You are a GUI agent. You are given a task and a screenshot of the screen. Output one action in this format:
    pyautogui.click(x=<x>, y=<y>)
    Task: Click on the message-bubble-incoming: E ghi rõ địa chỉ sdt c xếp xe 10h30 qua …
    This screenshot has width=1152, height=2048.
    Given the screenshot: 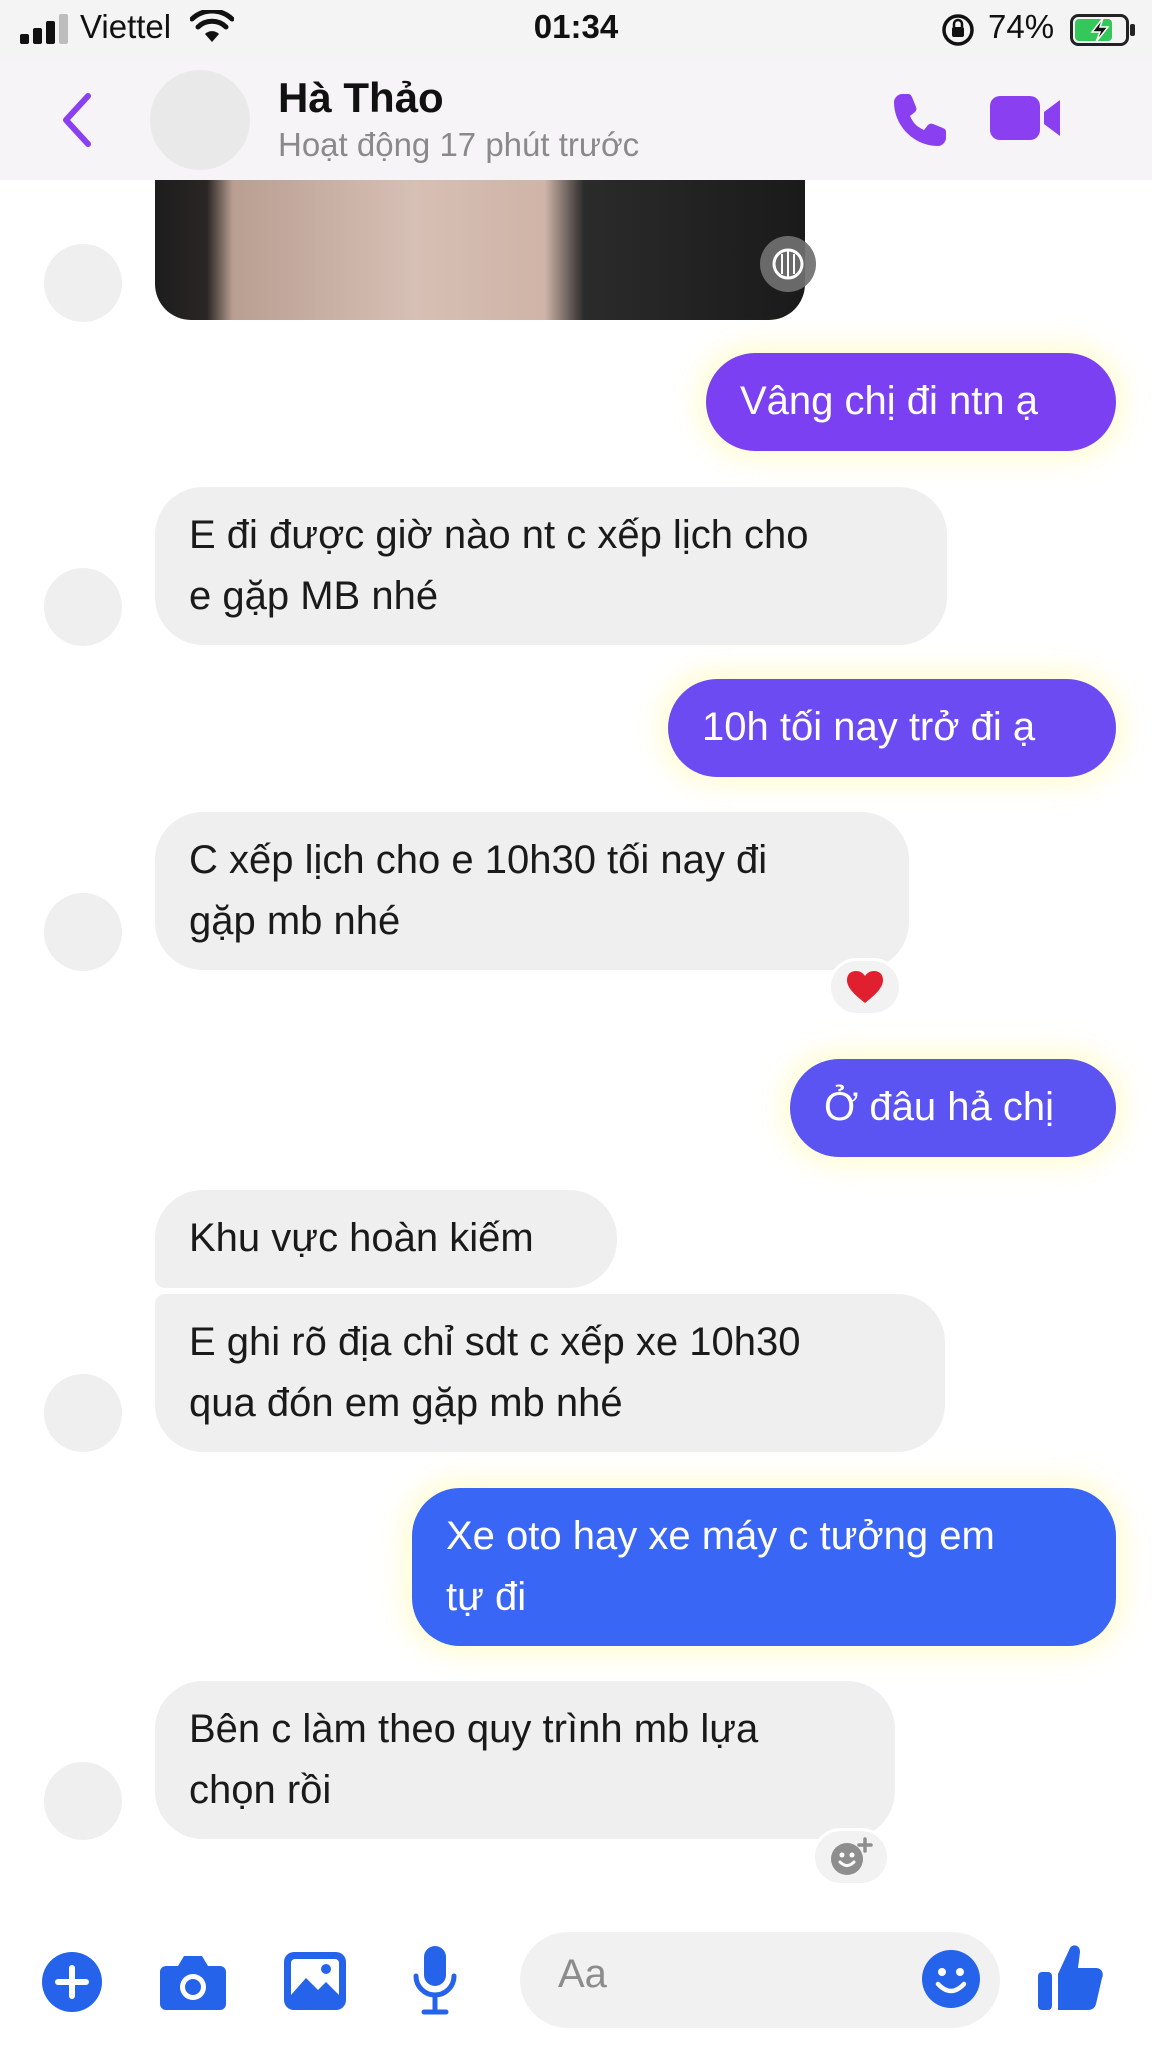 What is the action you would take?
    pyautogui.click(x=550, y=1373)
    